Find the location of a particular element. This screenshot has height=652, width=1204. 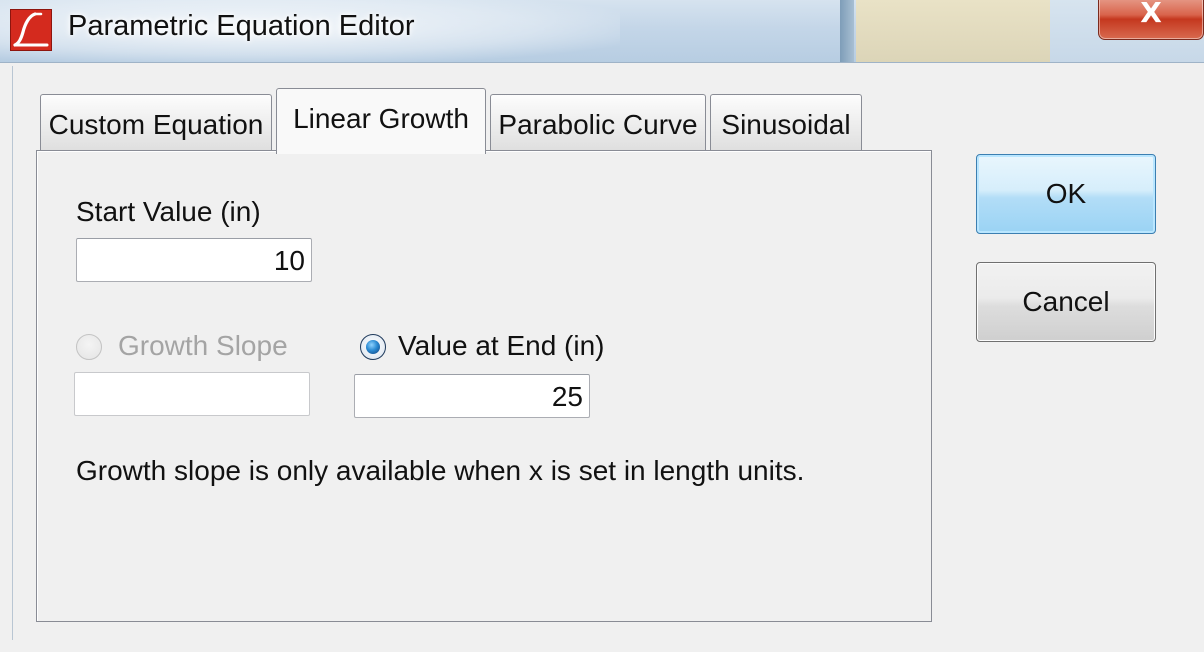

tab-linear-growth: Linear Growth is located at coordinates (381, 121).